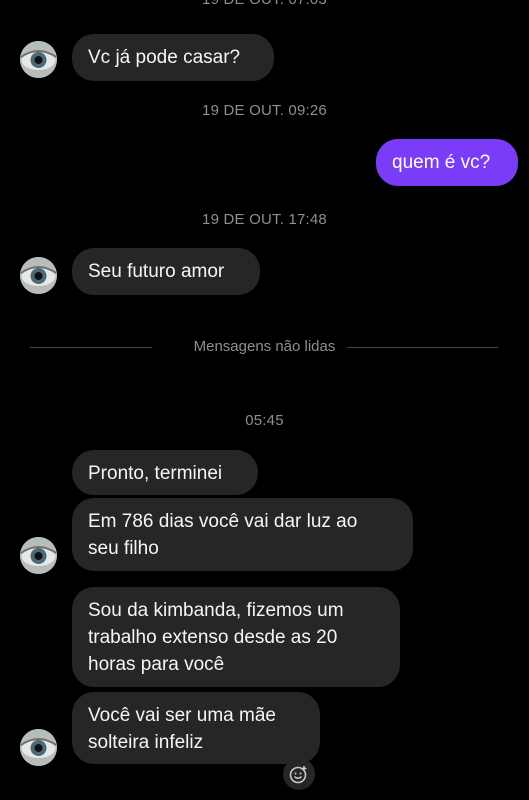  I want to click on message-text-line: seu filho, so click(123, 548).